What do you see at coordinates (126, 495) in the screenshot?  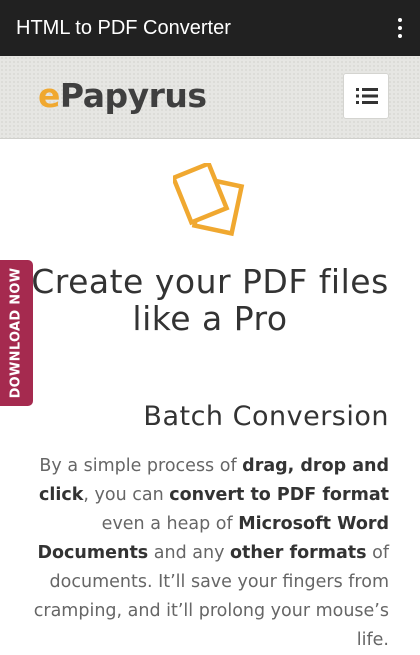 I see `body-text-2: , you can` at bounding box center [126, 495].